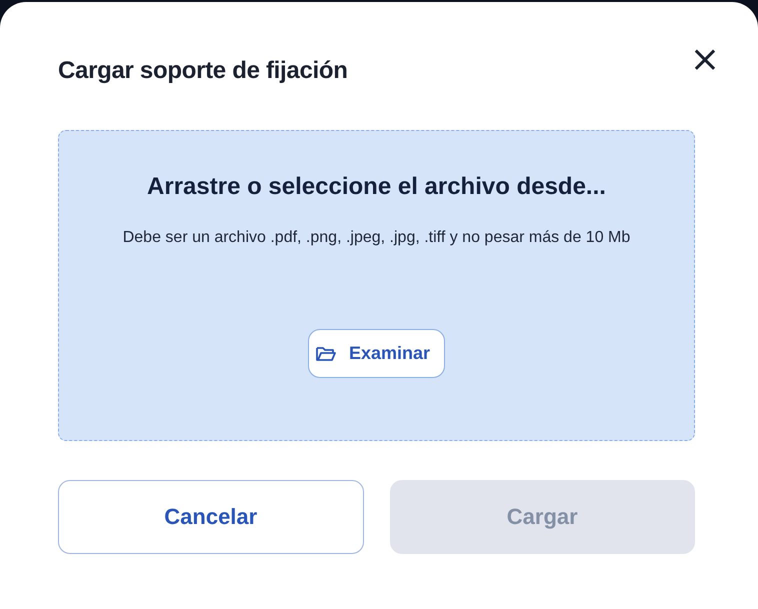 The height and width of the screenshot is (609, 758). What do you see at coordinates (376, 238) in the screenshot?
I see `dropzone-description: Debe ser un archivo .pdf, .png, .jpeg, .jpg, .tiff y no pesar más de 10 Mb` at bounding box center [376, 238].